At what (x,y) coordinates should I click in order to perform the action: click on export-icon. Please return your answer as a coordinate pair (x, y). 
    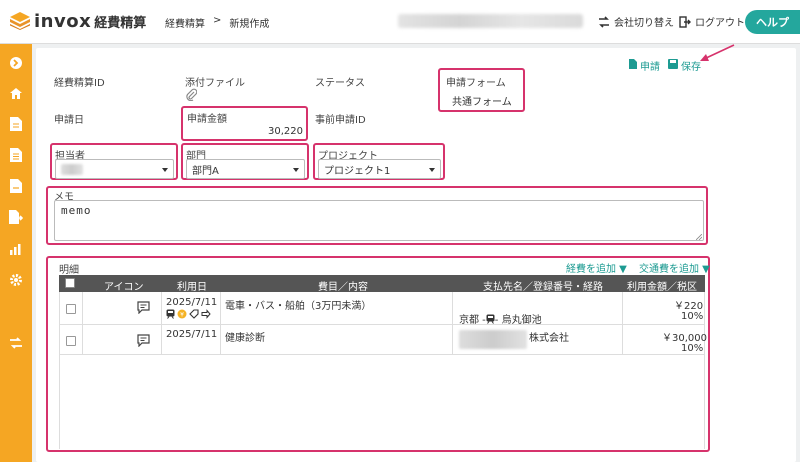
    Looking at the image, I should click on (16, 217).